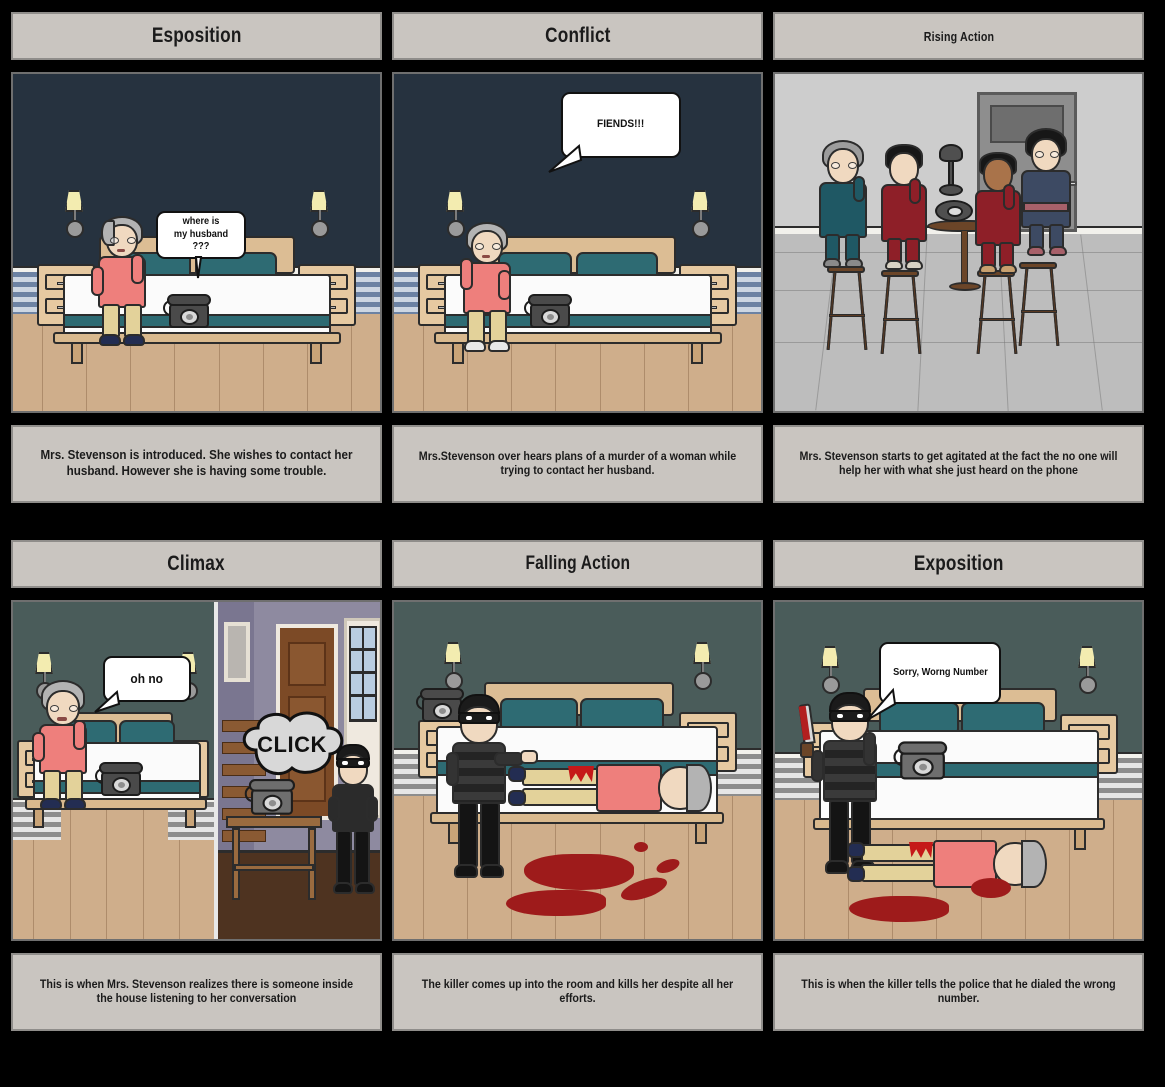 This screenshot has height=1087, width=1165. I want to click on wall-picture, so click(237, 652).